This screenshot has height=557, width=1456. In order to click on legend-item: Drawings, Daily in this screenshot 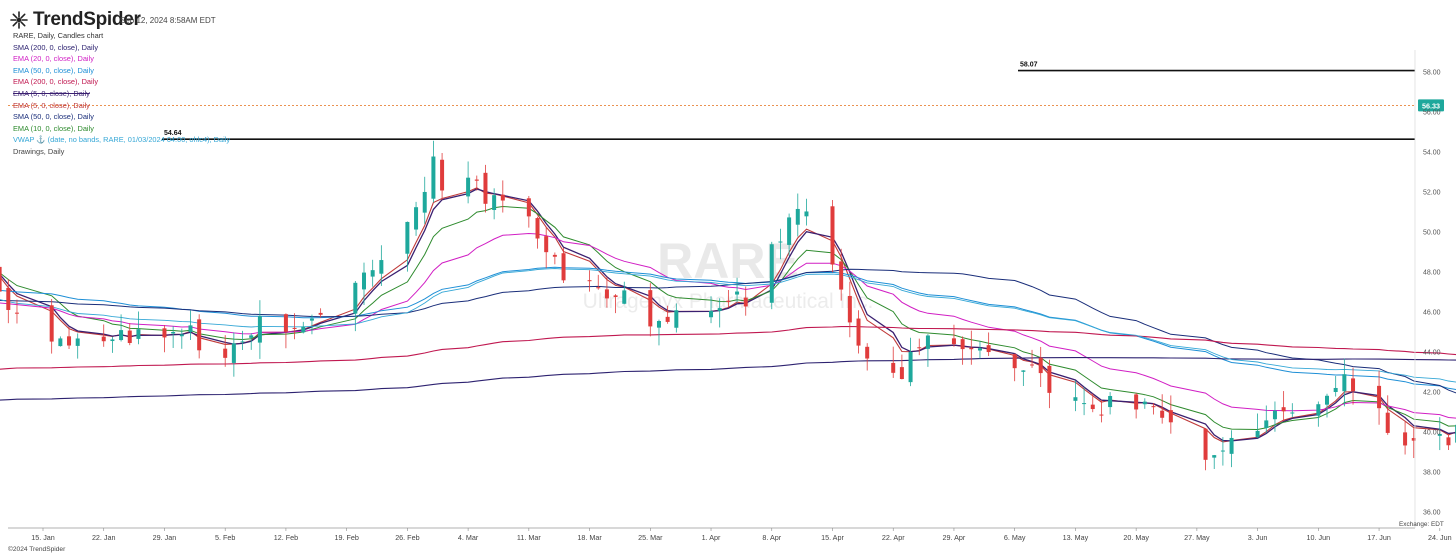, I will do `click(121, 152)`.